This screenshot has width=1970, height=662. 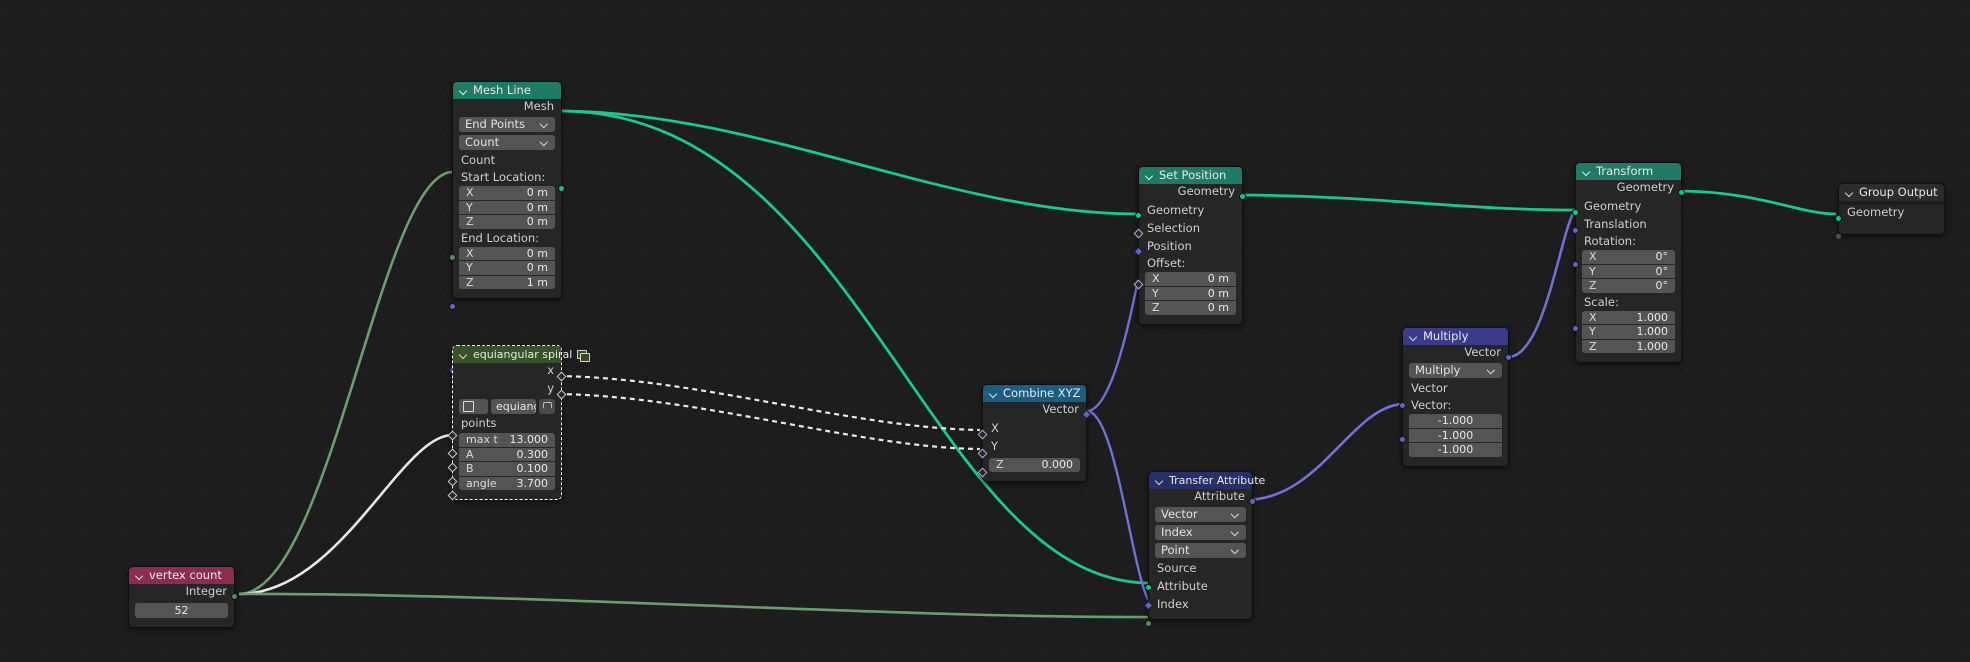 I want to click on node-equiangular-spiral: equiangular spiral x y equiangul.., so click(x=519, y=423).